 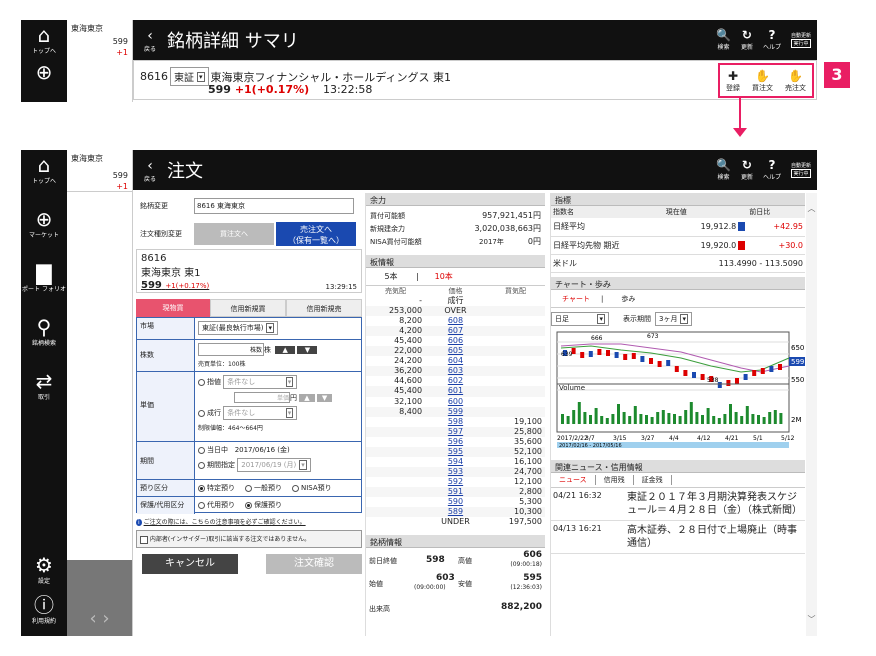 I want to click on board-row: 596 35,600, so click(x=455, y=442).